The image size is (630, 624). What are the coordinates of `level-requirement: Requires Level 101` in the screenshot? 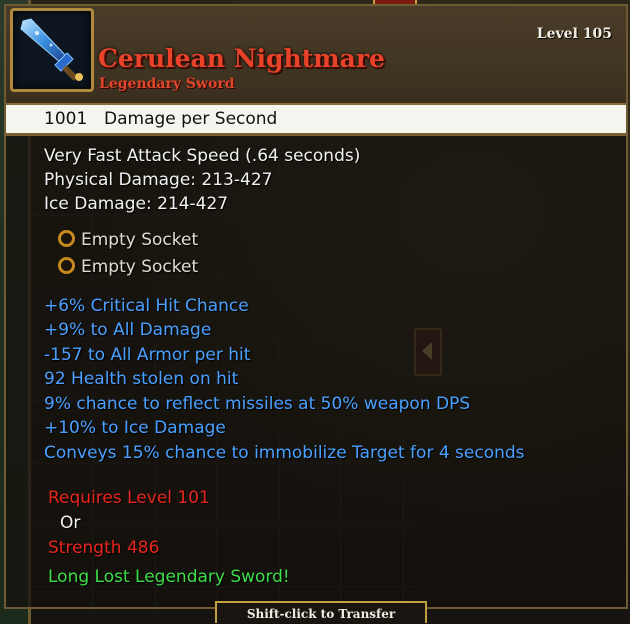 It's located at (129, 498).